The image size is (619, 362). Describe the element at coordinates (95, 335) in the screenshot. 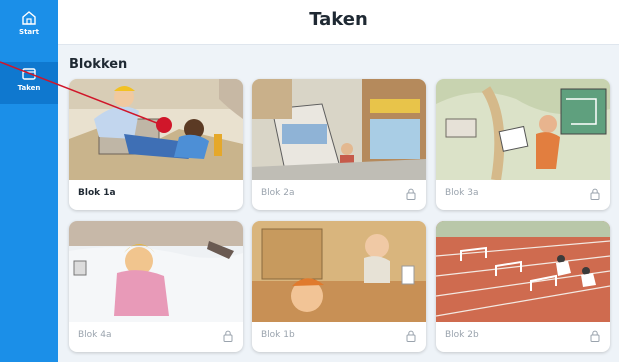

I see `card-label: Blok 4a` at that location.